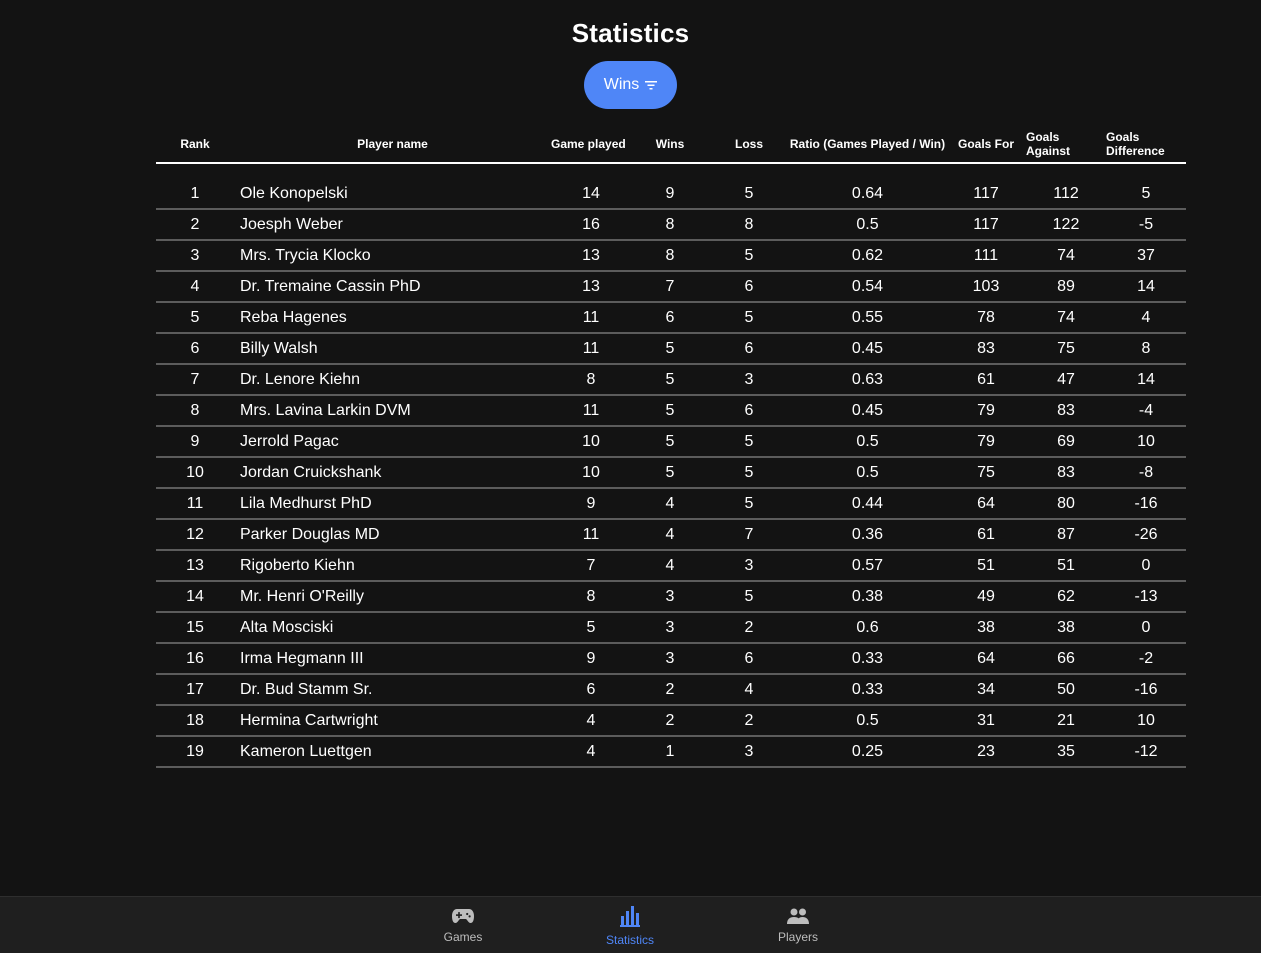 This screenshot has height=953, width=1261. I want to click on table-row: 19 Kameron Luettgen 4 1 3 0.25 23 35 -12, so click(671, 752).